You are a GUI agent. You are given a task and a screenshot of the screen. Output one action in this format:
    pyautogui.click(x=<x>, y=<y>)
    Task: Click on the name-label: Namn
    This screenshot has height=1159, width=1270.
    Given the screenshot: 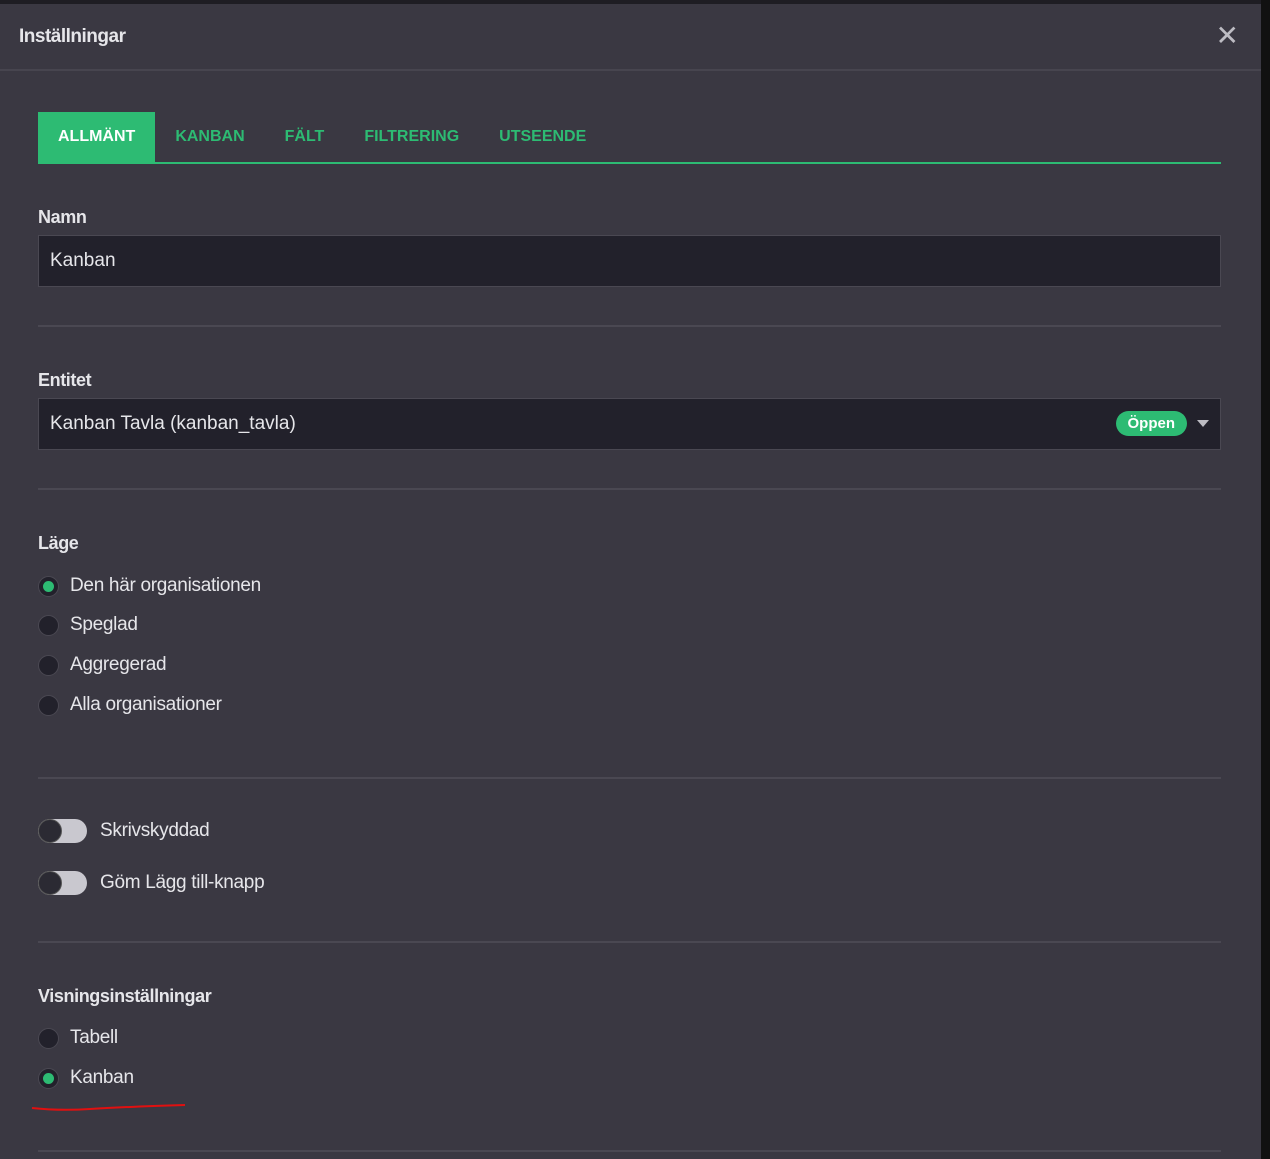 What is the action you would take?
    pyautogui.click(x=62, y=217)
    